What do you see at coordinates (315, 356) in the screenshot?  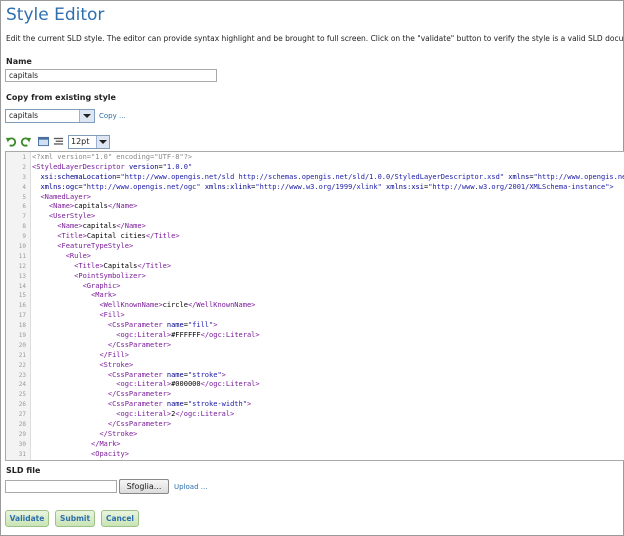 I see `code-line: 21 </Fill>` at bounding box center [315, 356].